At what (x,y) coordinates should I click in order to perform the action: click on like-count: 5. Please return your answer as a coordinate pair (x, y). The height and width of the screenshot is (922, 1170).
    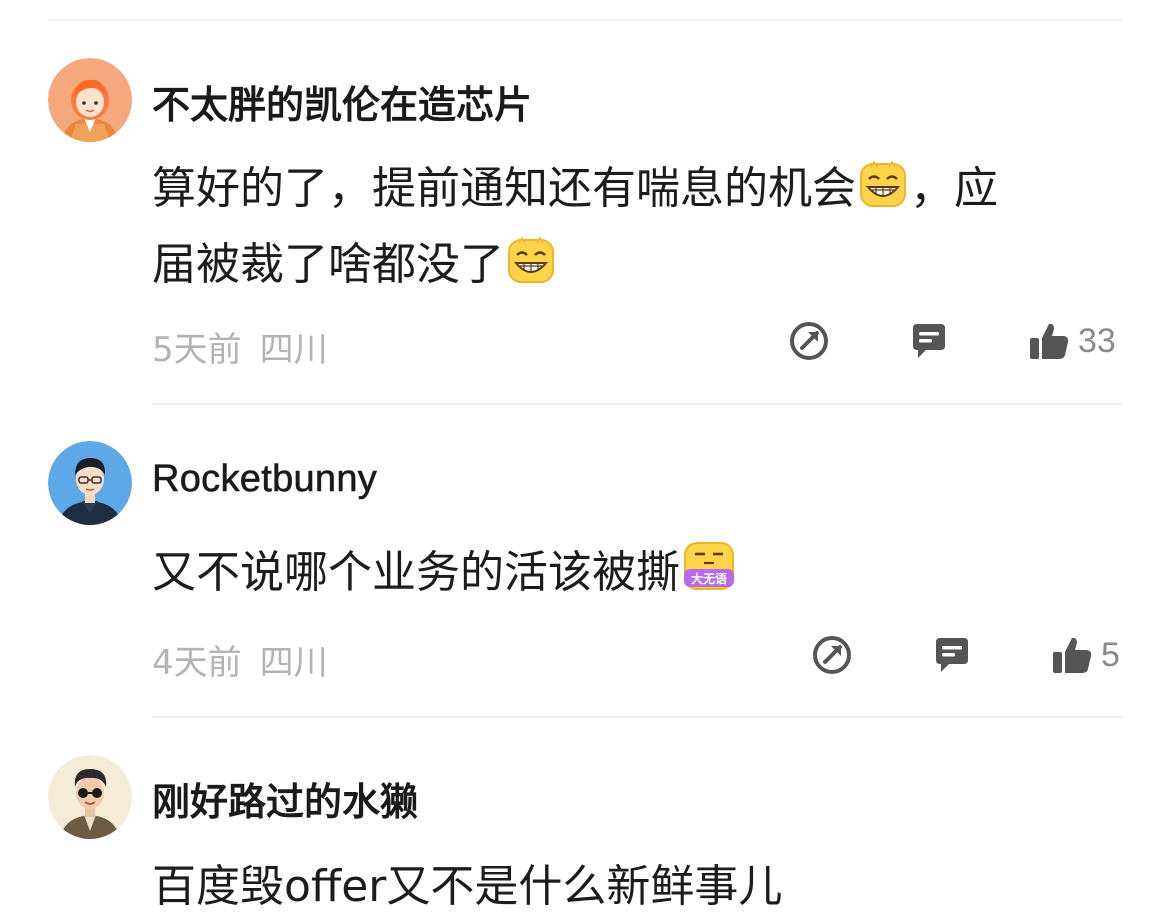
    Looking at the image, I should click on (1110, 654).